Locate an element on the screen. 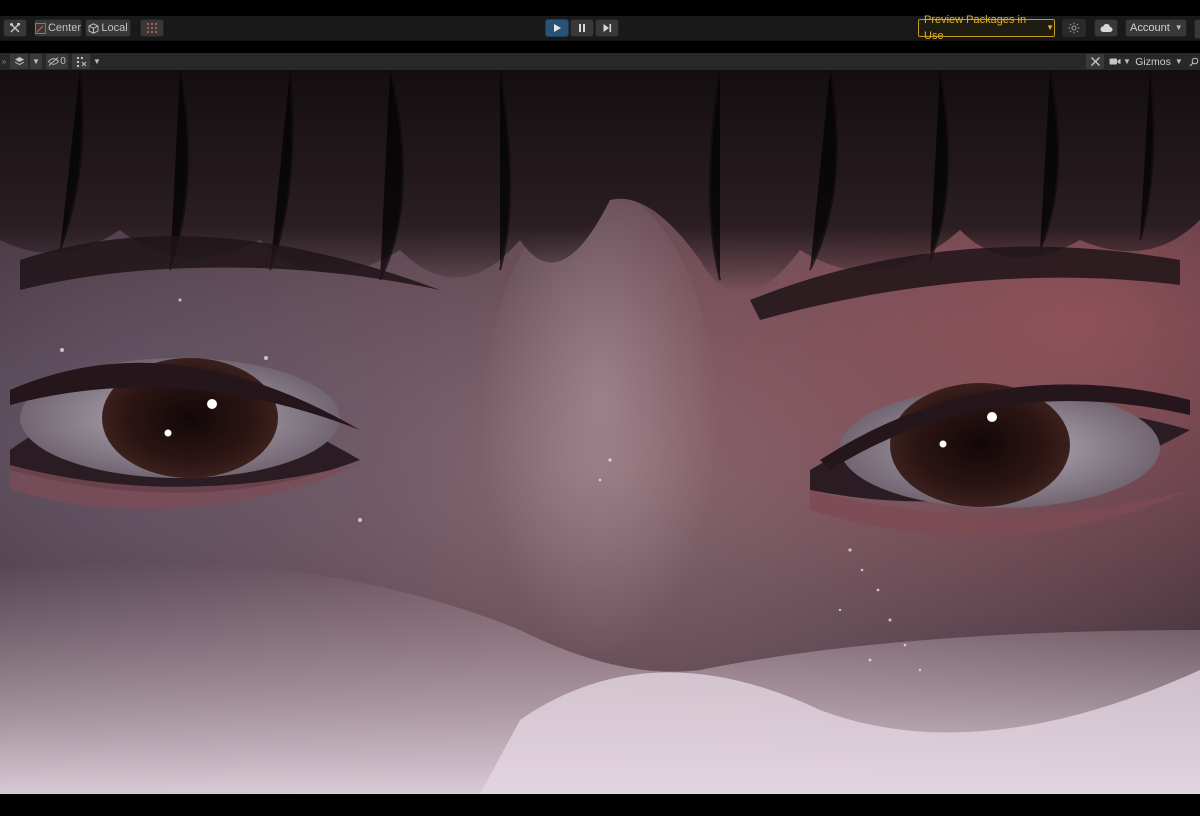  account-dropdown: Account ▼ is located at coordinates (1156, 28).